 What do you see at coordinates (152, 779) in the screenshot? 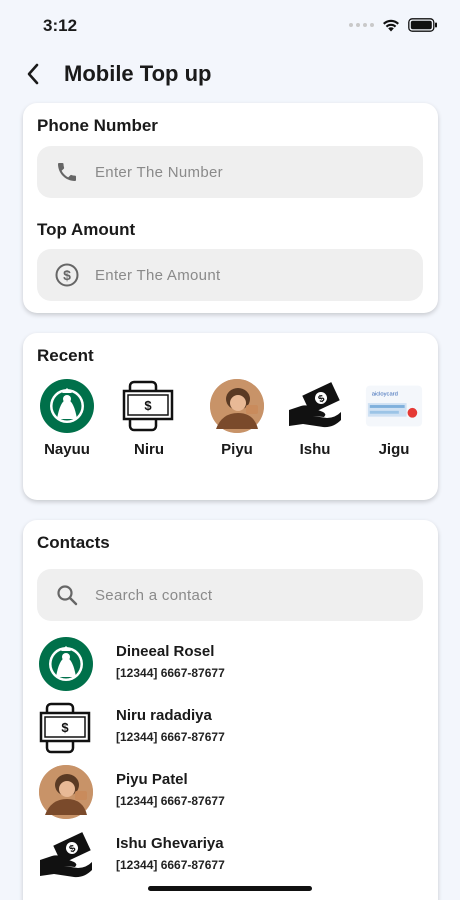
I see `contact-name: Piyu Patel` at bounding box center [152, 779].